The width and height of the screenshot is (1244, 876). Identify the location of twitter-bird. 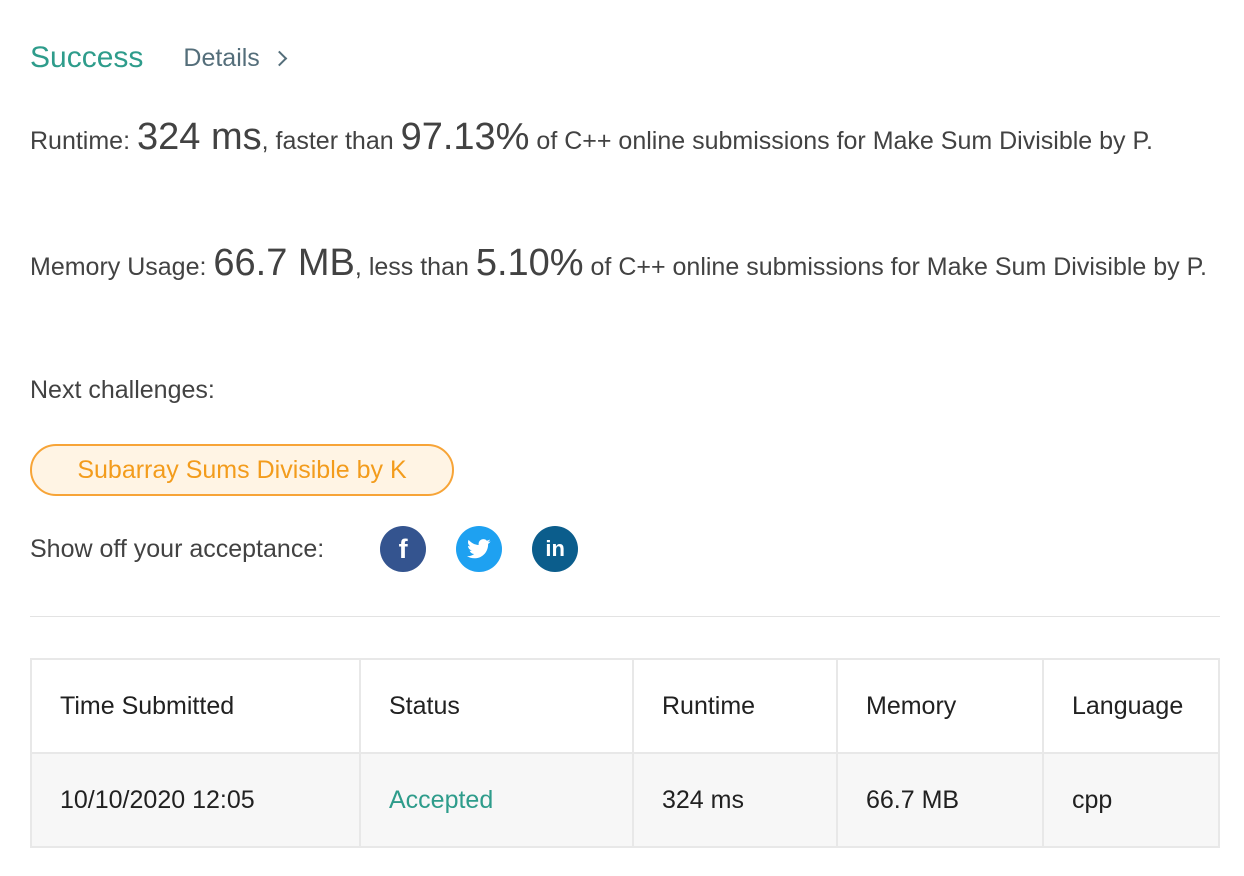
(479, 549).